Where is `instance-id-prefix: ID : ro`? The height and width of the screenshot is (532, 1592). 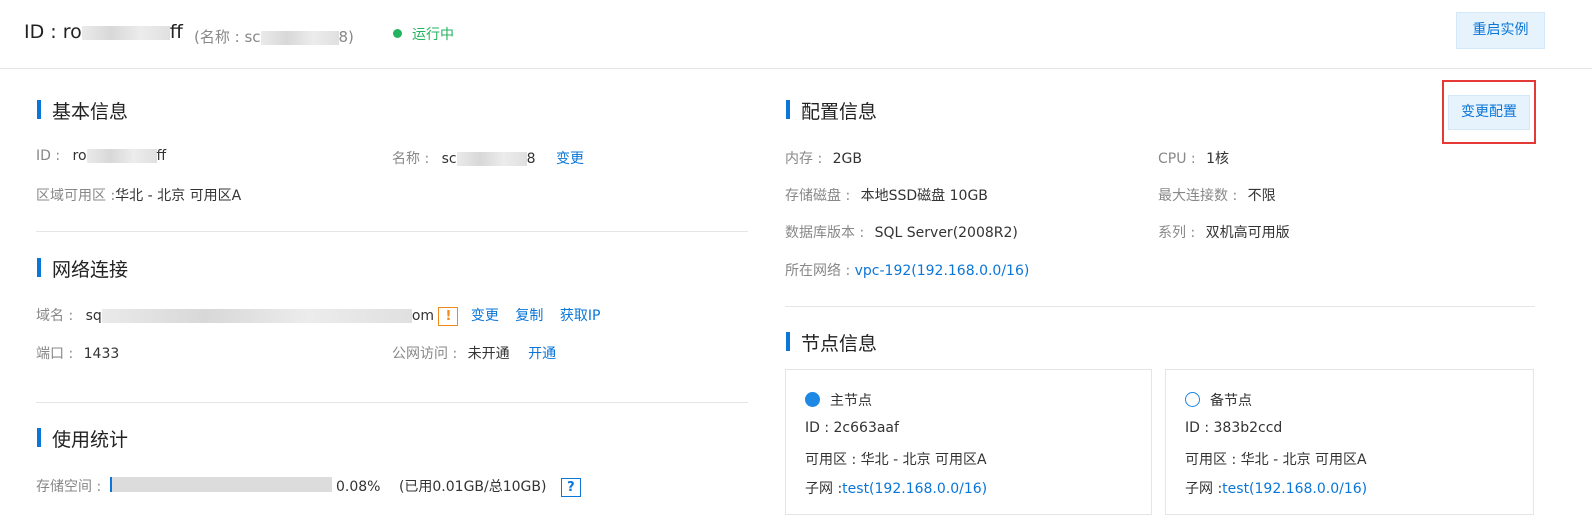
instance-id-prefix: ID : ro is located at coordinates (53, 32).